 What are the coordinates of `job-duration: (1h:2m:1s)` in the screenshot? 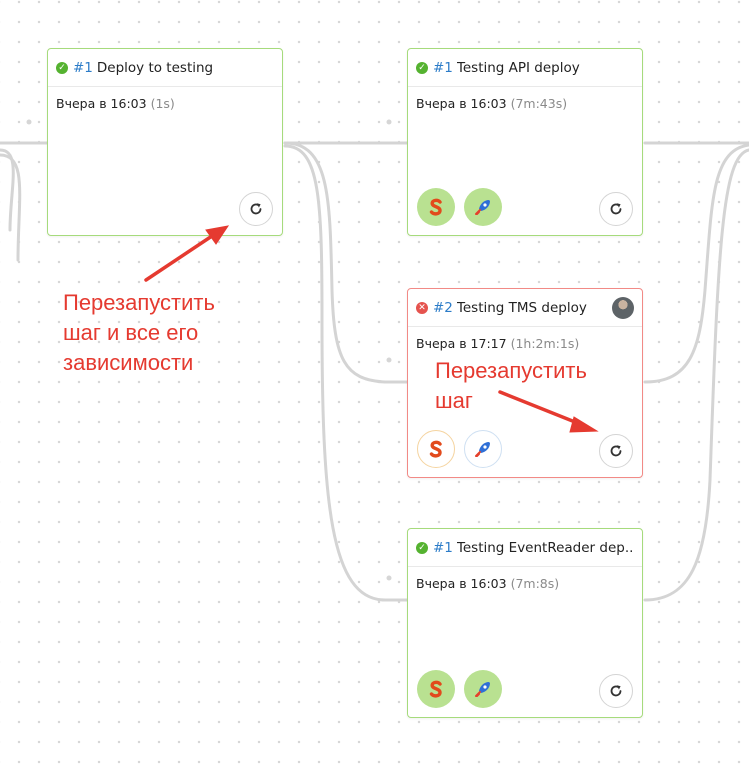 It's located at (545, 343).